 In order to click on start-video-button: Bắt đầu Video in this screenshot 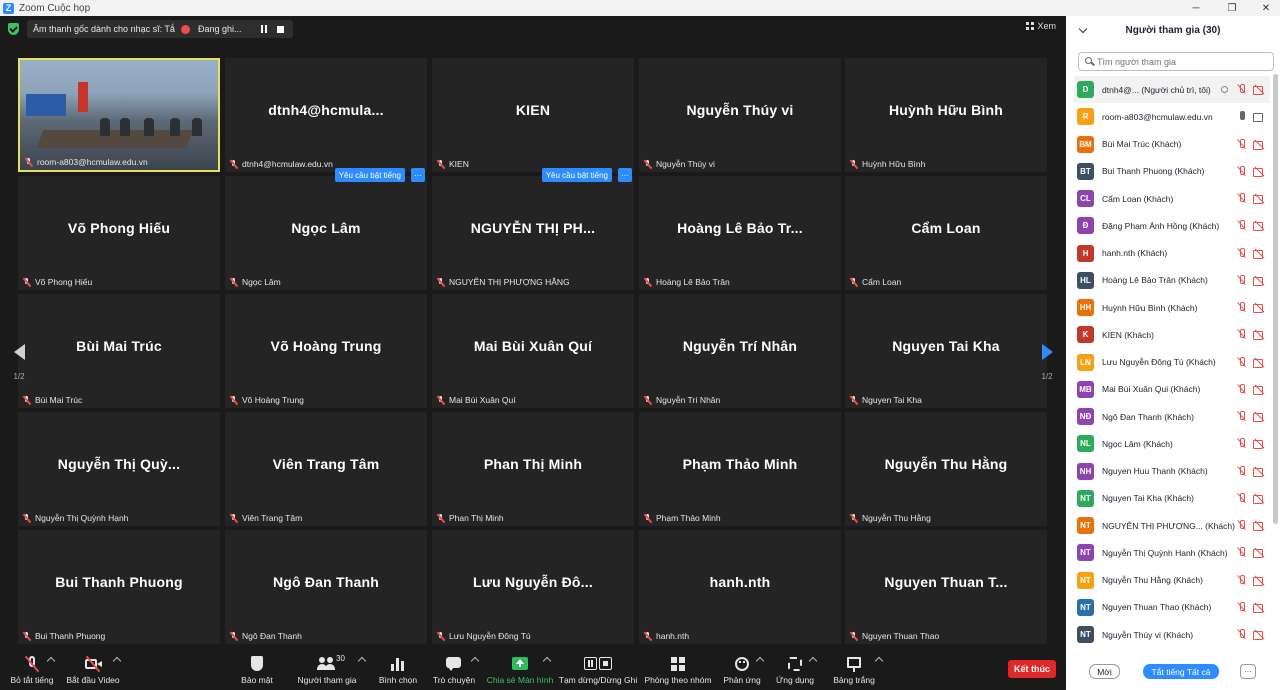, I will do `click(93, 667)`.